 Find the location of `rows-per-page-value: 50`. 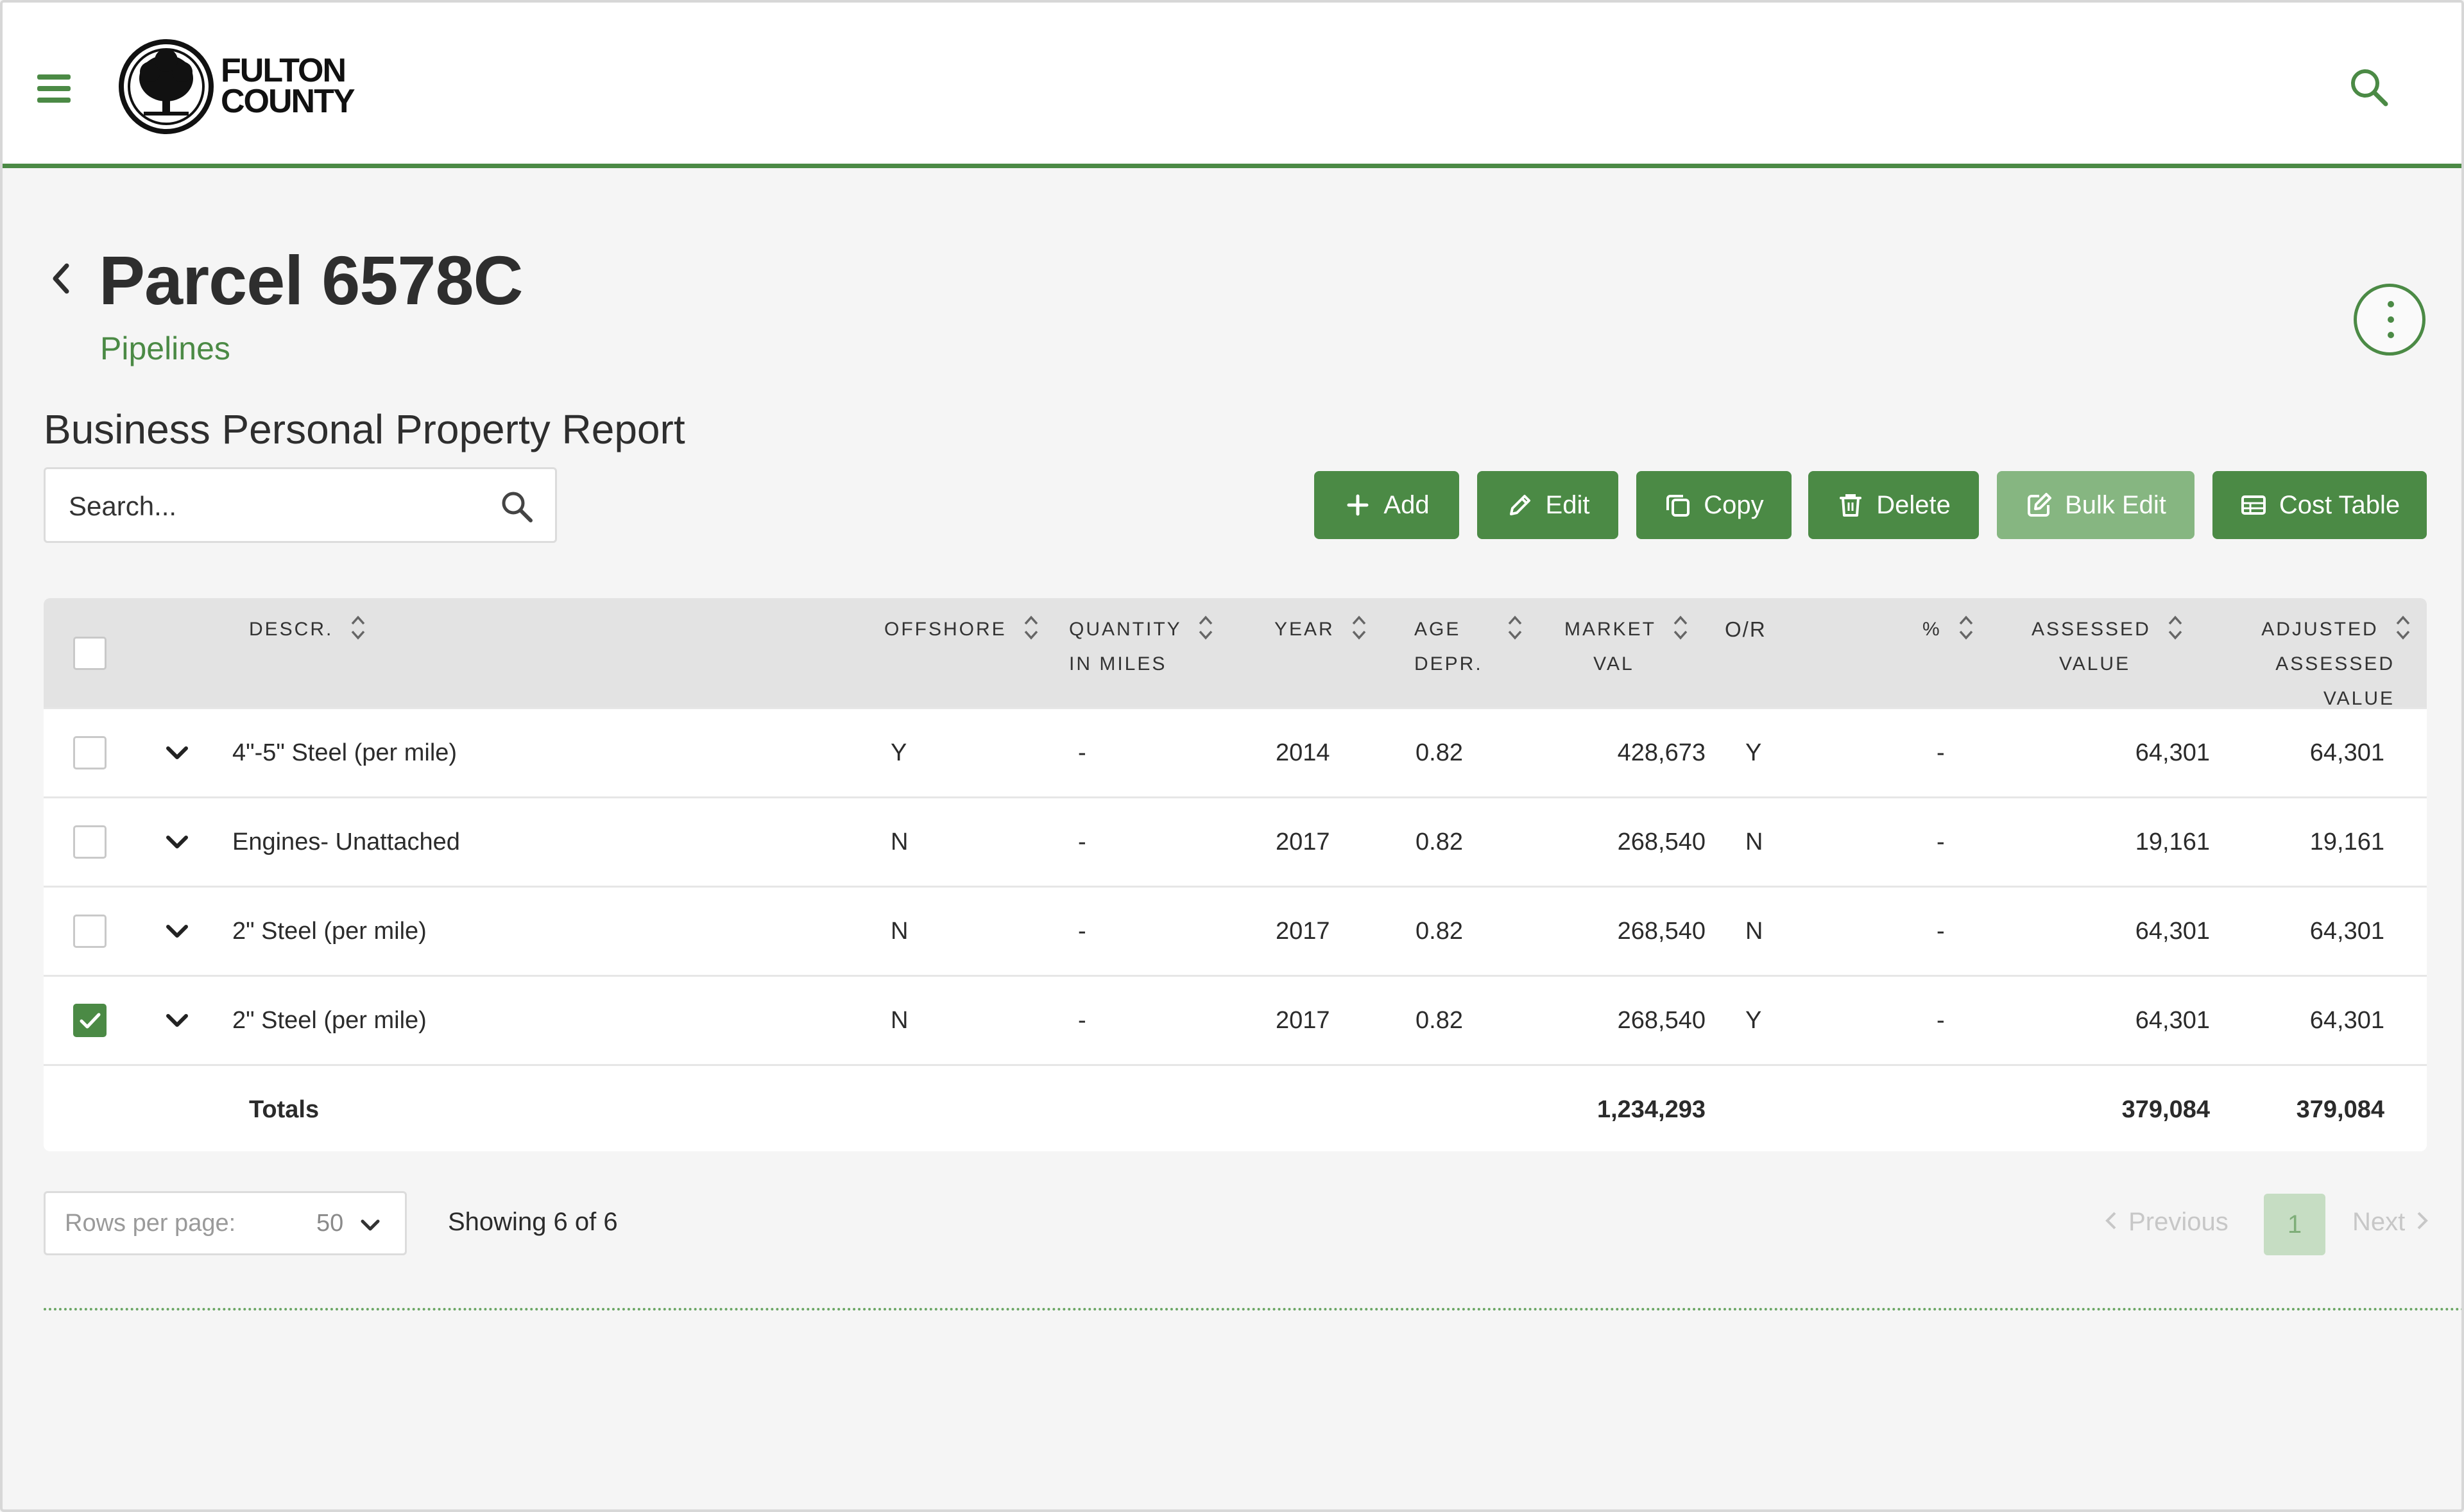

rows-per-page-value: 50 is located at coordinates (330, 1223).